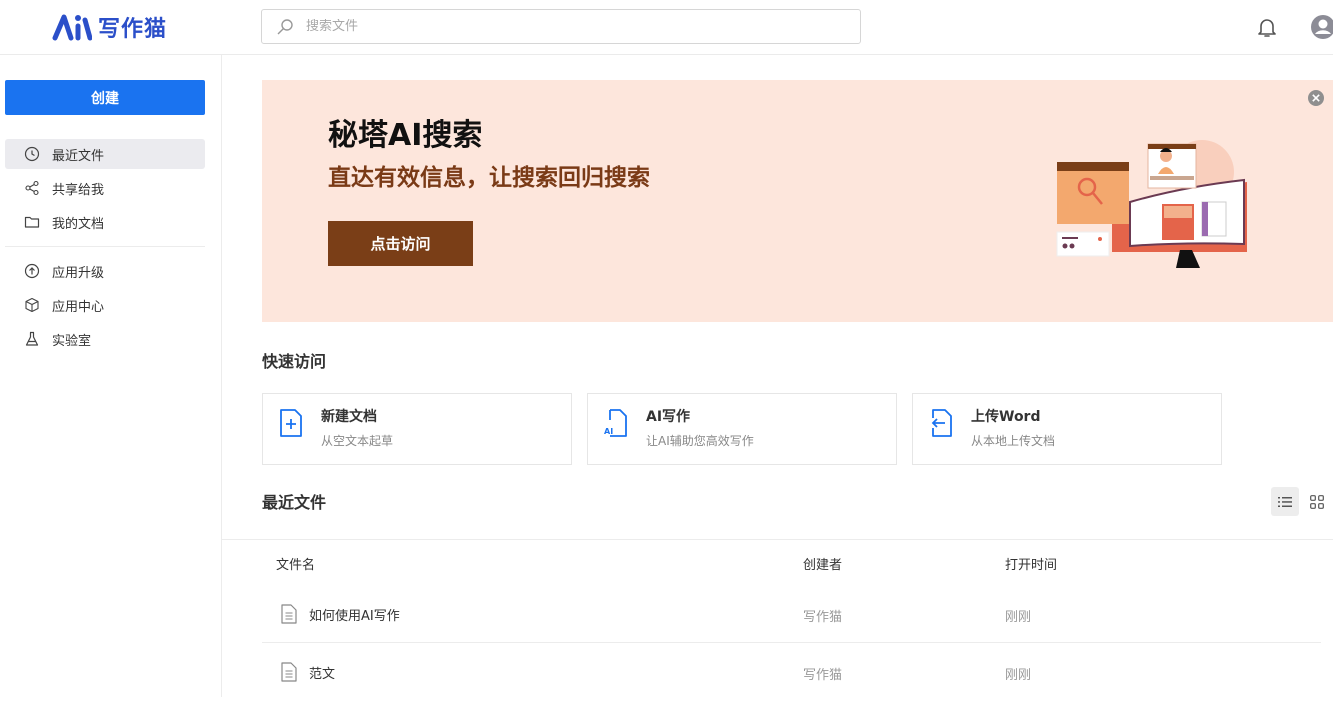 This screenshot has width=1333, height=701. I want to click on list-view-button, so click(1285, 501).